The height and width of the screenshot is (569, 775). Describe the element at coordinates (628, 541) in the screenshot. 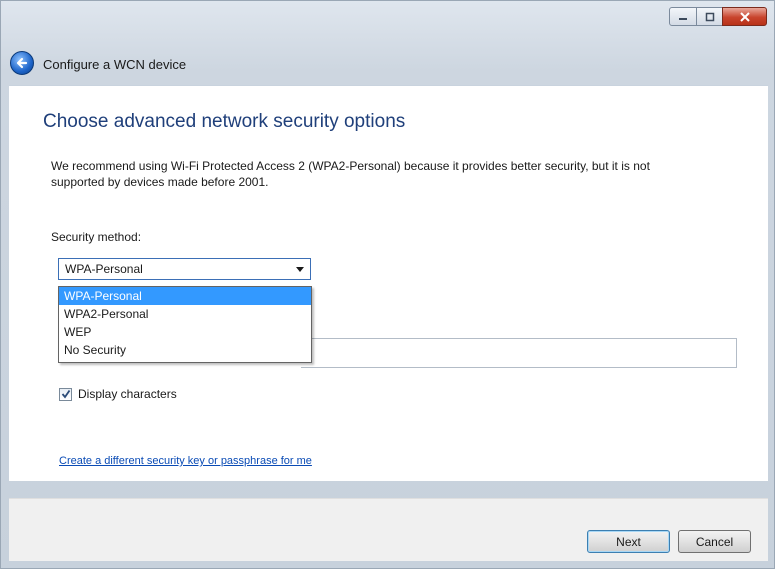

I see `next-button: Next` at that location.